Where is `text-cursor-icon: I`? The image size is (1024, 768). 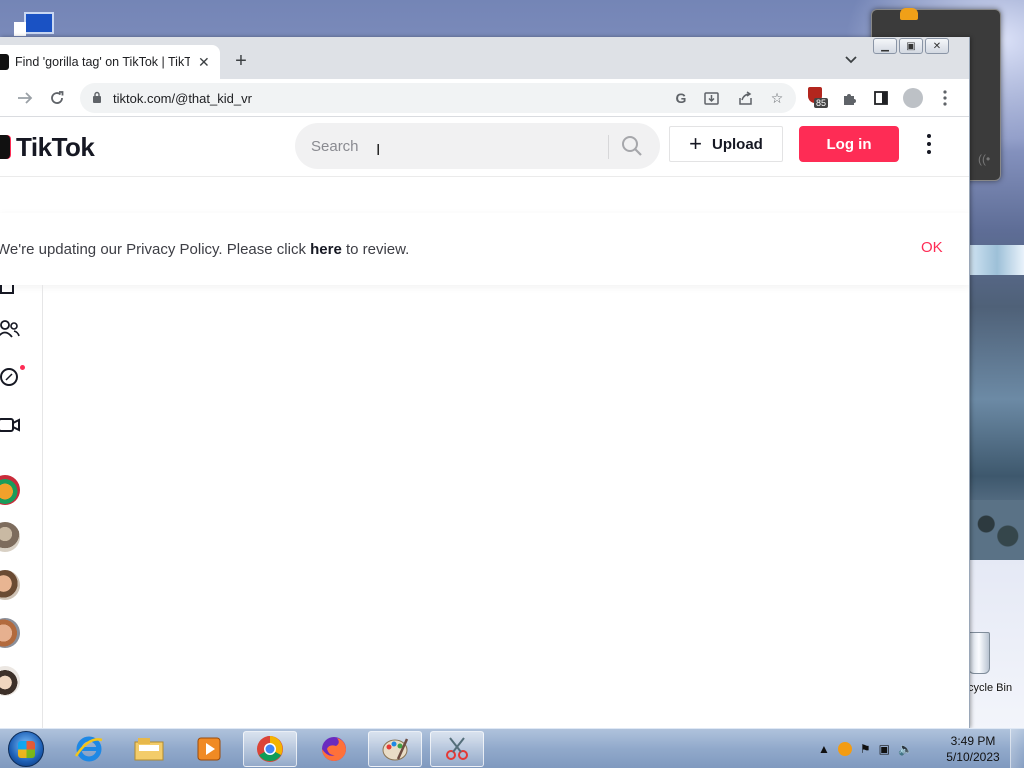
text-cursor-icon: I is located at coordinates (378, 150).